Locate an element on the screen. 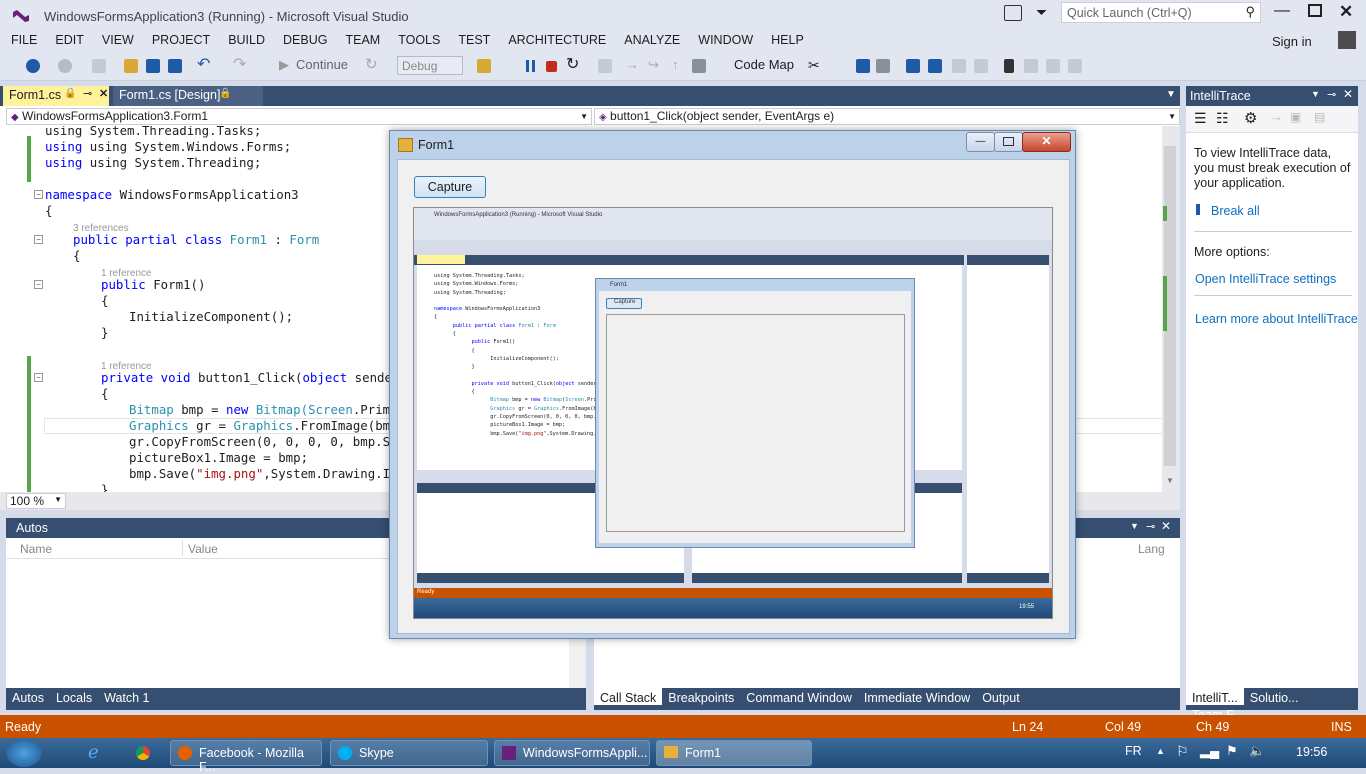  list-view-icon: ☰ is located at coordinates (1200, 118).